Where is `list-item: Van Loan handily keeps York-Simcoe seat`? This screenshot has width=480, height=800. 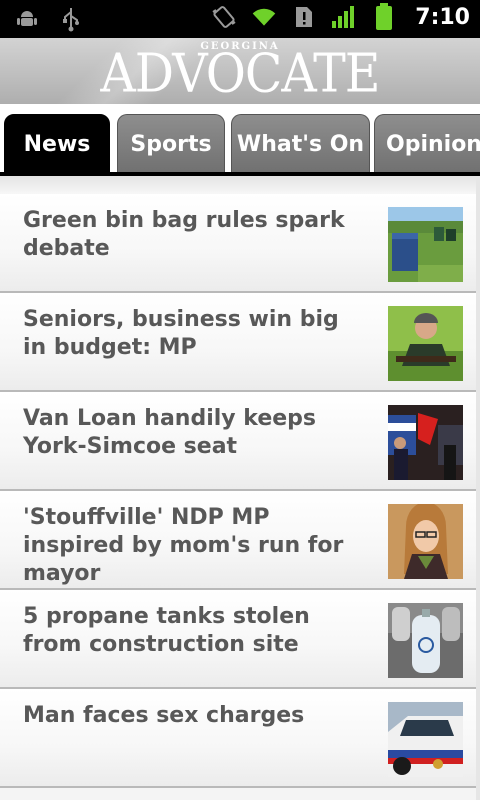
list-item: Van Loan handily keeps York-Simcoe seat is located at coordinates (238, 441).